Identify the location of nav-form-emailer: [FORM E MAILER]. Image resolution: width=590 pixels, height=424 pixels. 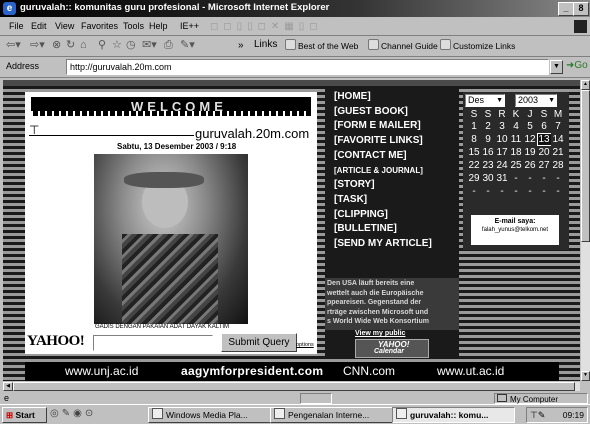
(383, 126).